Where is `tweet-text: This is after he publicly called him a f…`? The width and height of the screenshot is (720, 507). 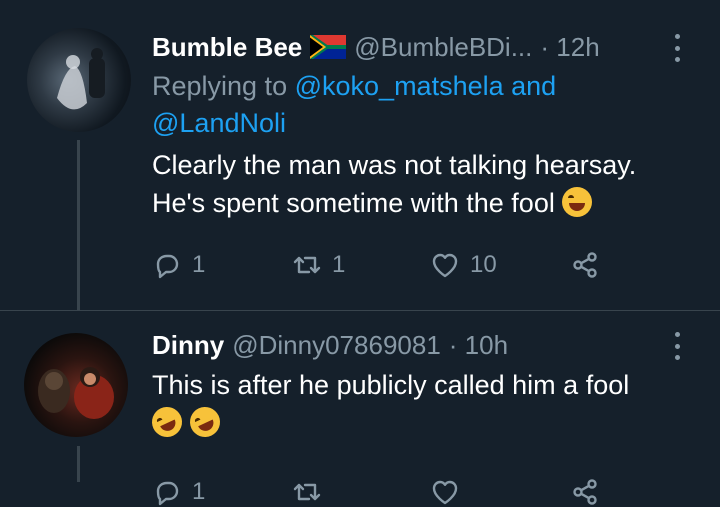 tweet-text: This is after he publicly called him a f… is located at coordinates (418, 404).